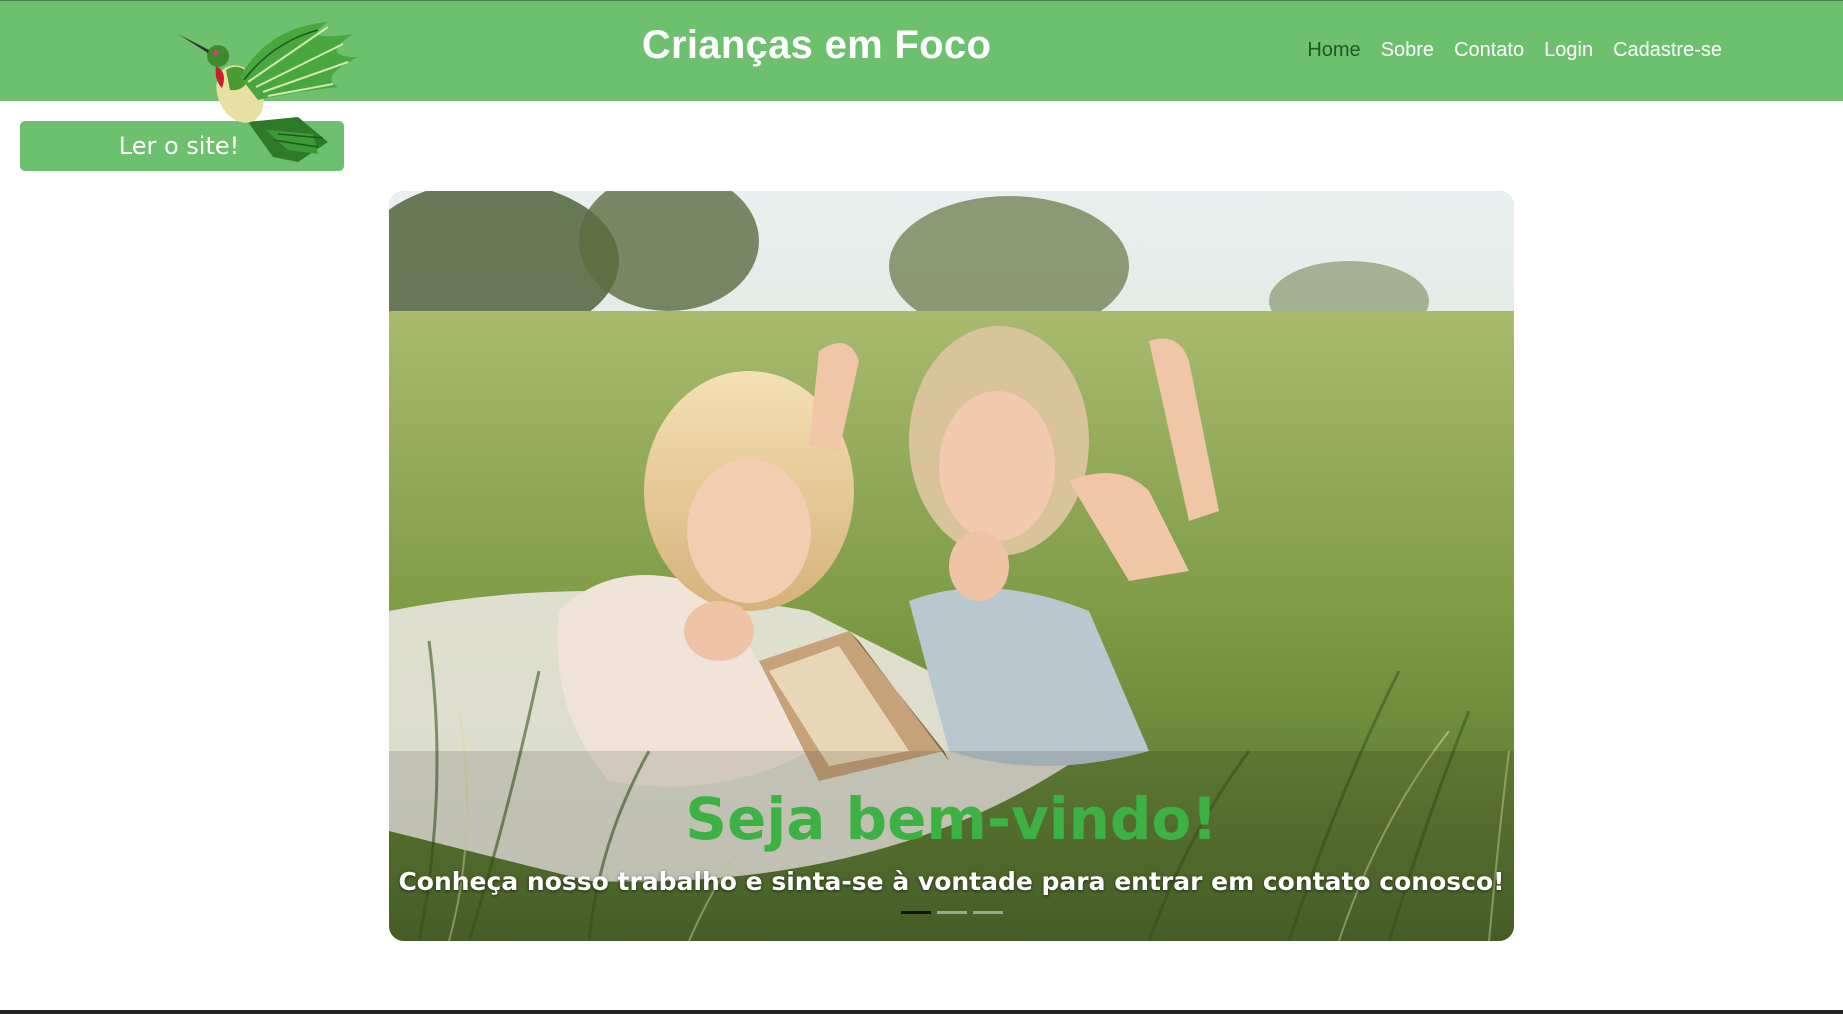 The height and width of the screenshot is (1014, 1843). Describe the element at coordinates (1568, 50) in the screenshot. I see `nav-login-link: Login` at that location.